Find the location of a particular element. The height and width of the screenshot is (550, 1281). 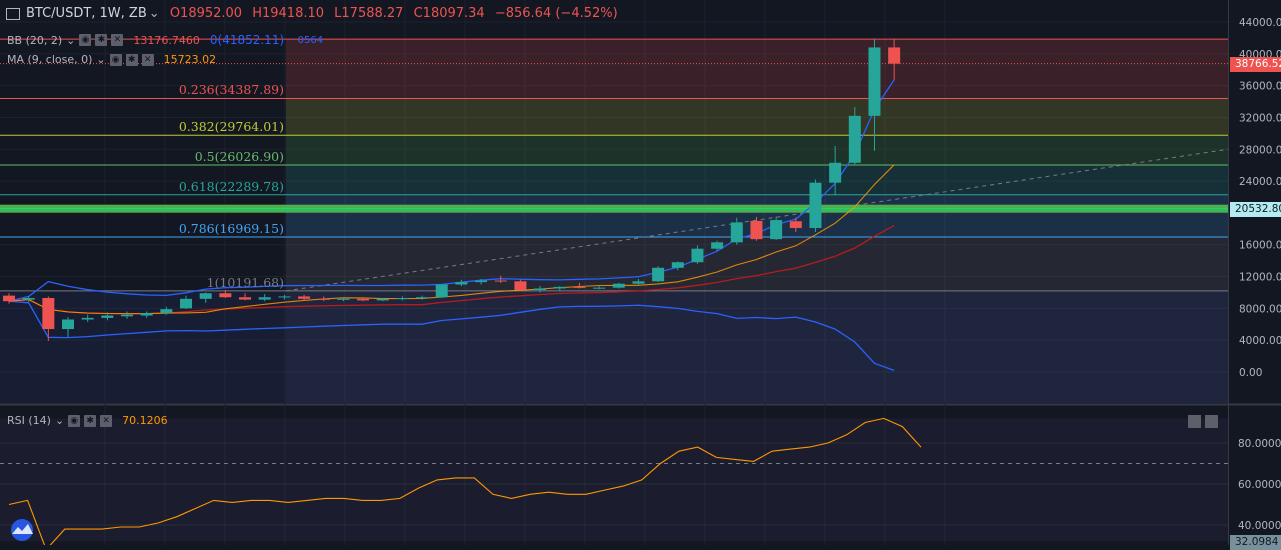

price-tick-label: 8000.00 is located at coordinates (1260, 309).